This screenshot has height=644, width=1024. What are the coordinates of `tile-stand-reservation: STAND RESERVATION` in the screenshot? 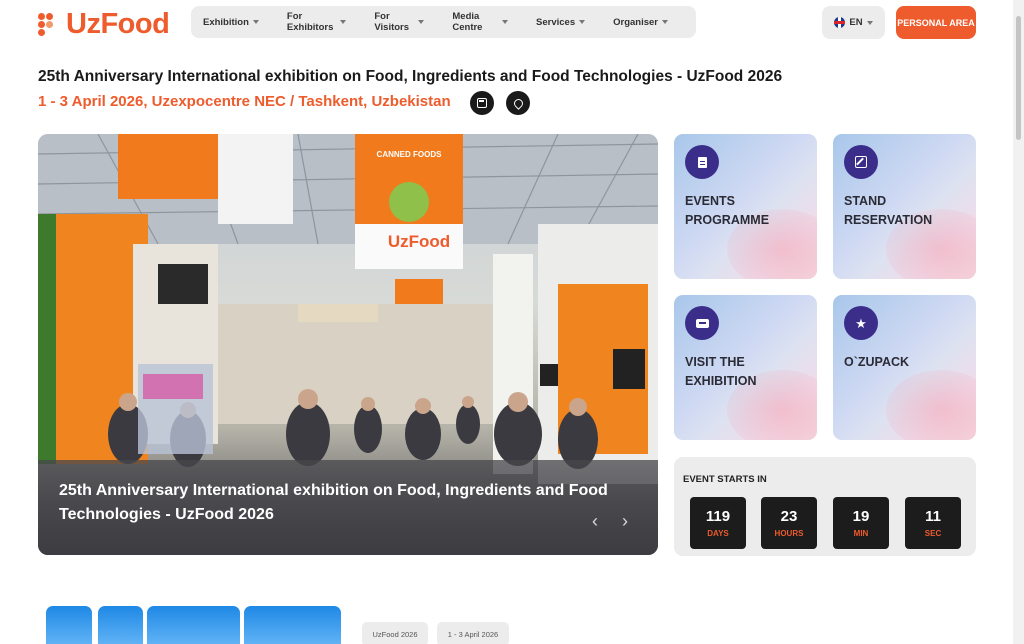 It's located at (904, 206).